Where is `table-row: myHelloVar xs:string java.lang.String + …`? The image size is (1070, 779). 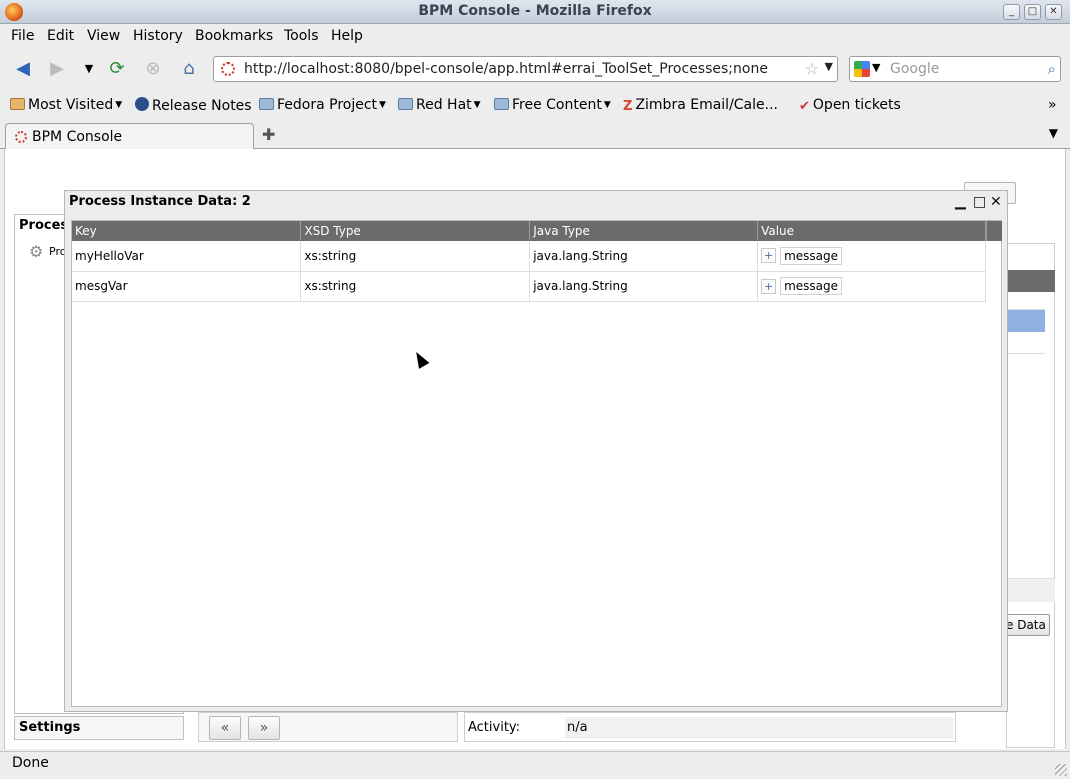 table-row: myHelloVar xs:string java.lang.String + … is located at coordinates (529, 256).